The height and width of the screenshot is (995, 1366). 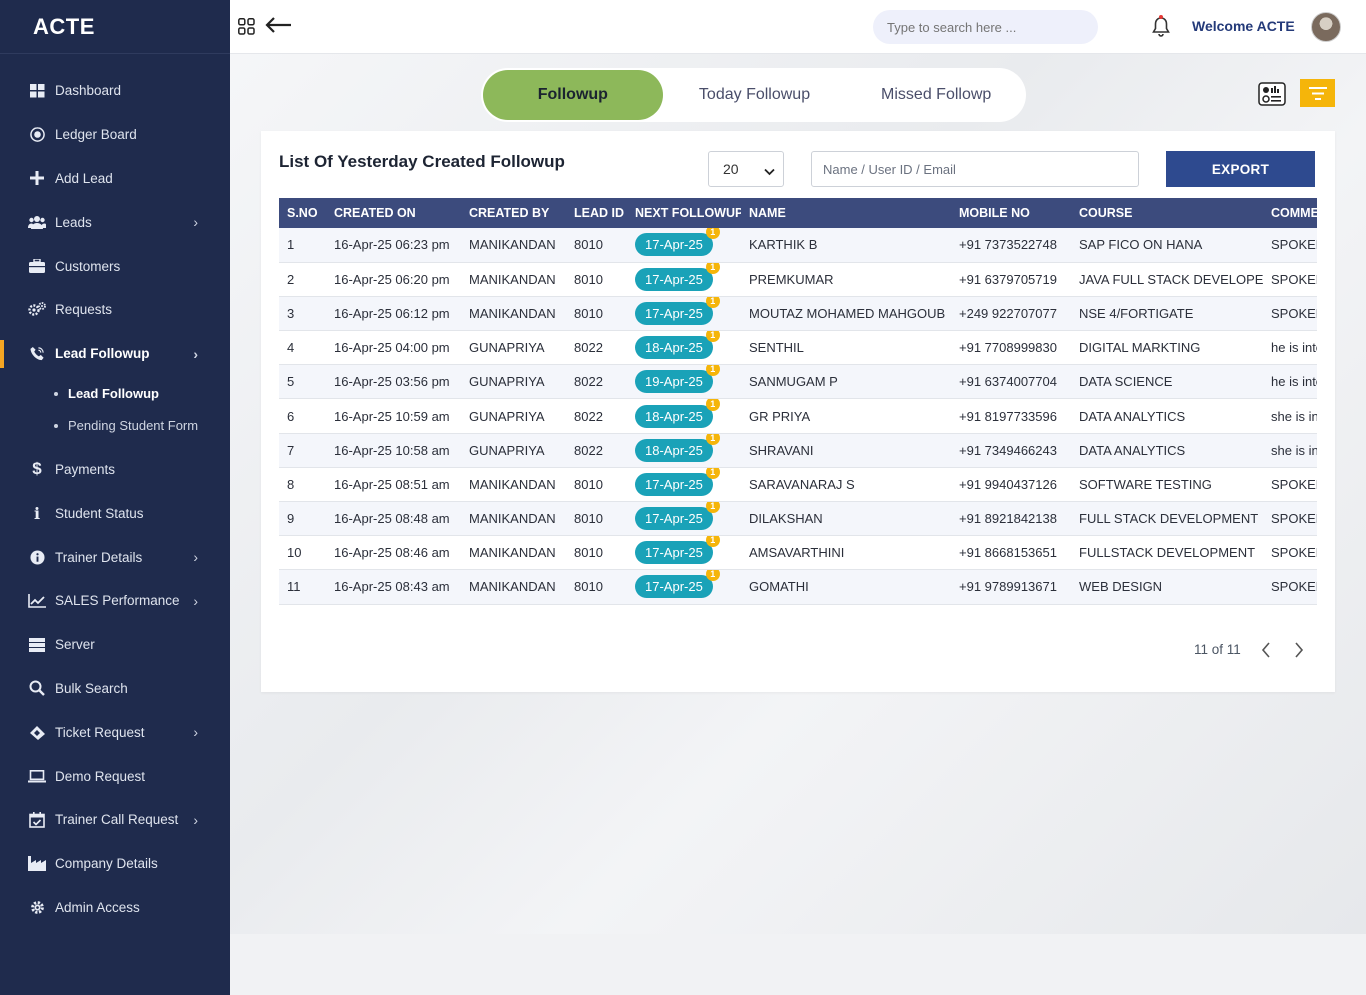 I want to click on export-button: EXPORT, so click(x=1240, y=169).